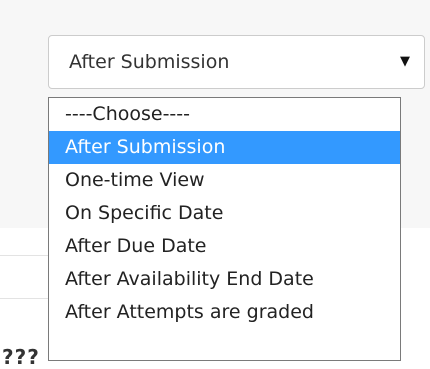 The image size is (430, 369). I want to click on release-option-select: After Submission ▼, so click(236, 62).